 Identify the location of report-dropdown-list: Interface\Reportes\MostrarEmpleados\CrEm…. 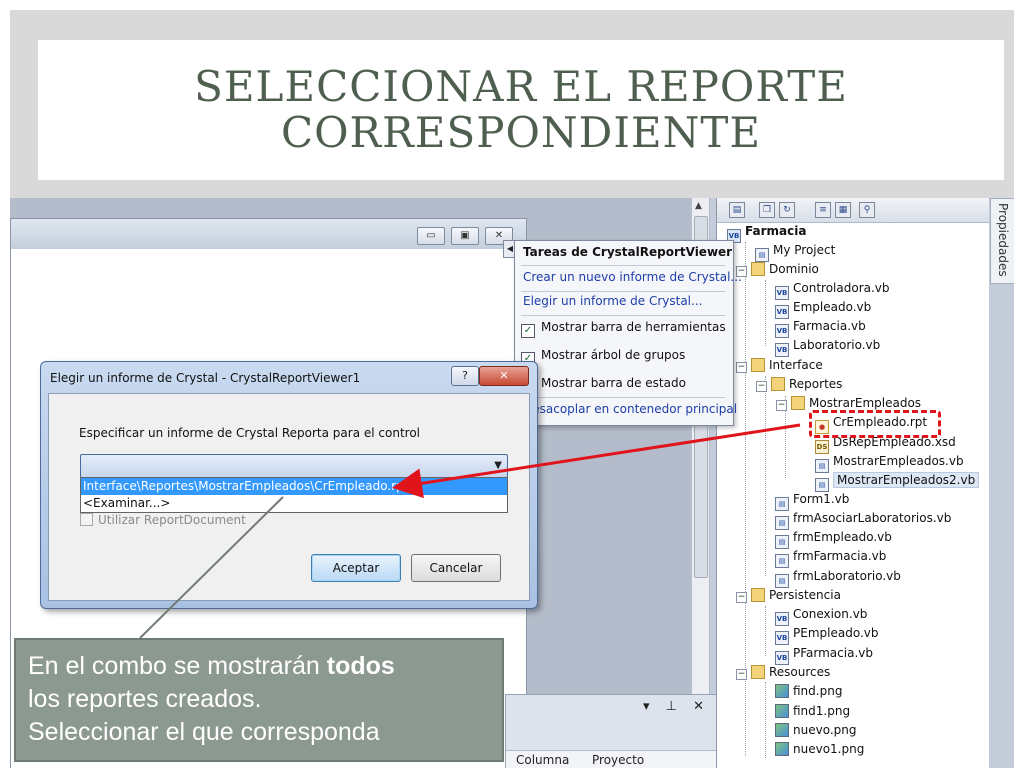
(294, 495).